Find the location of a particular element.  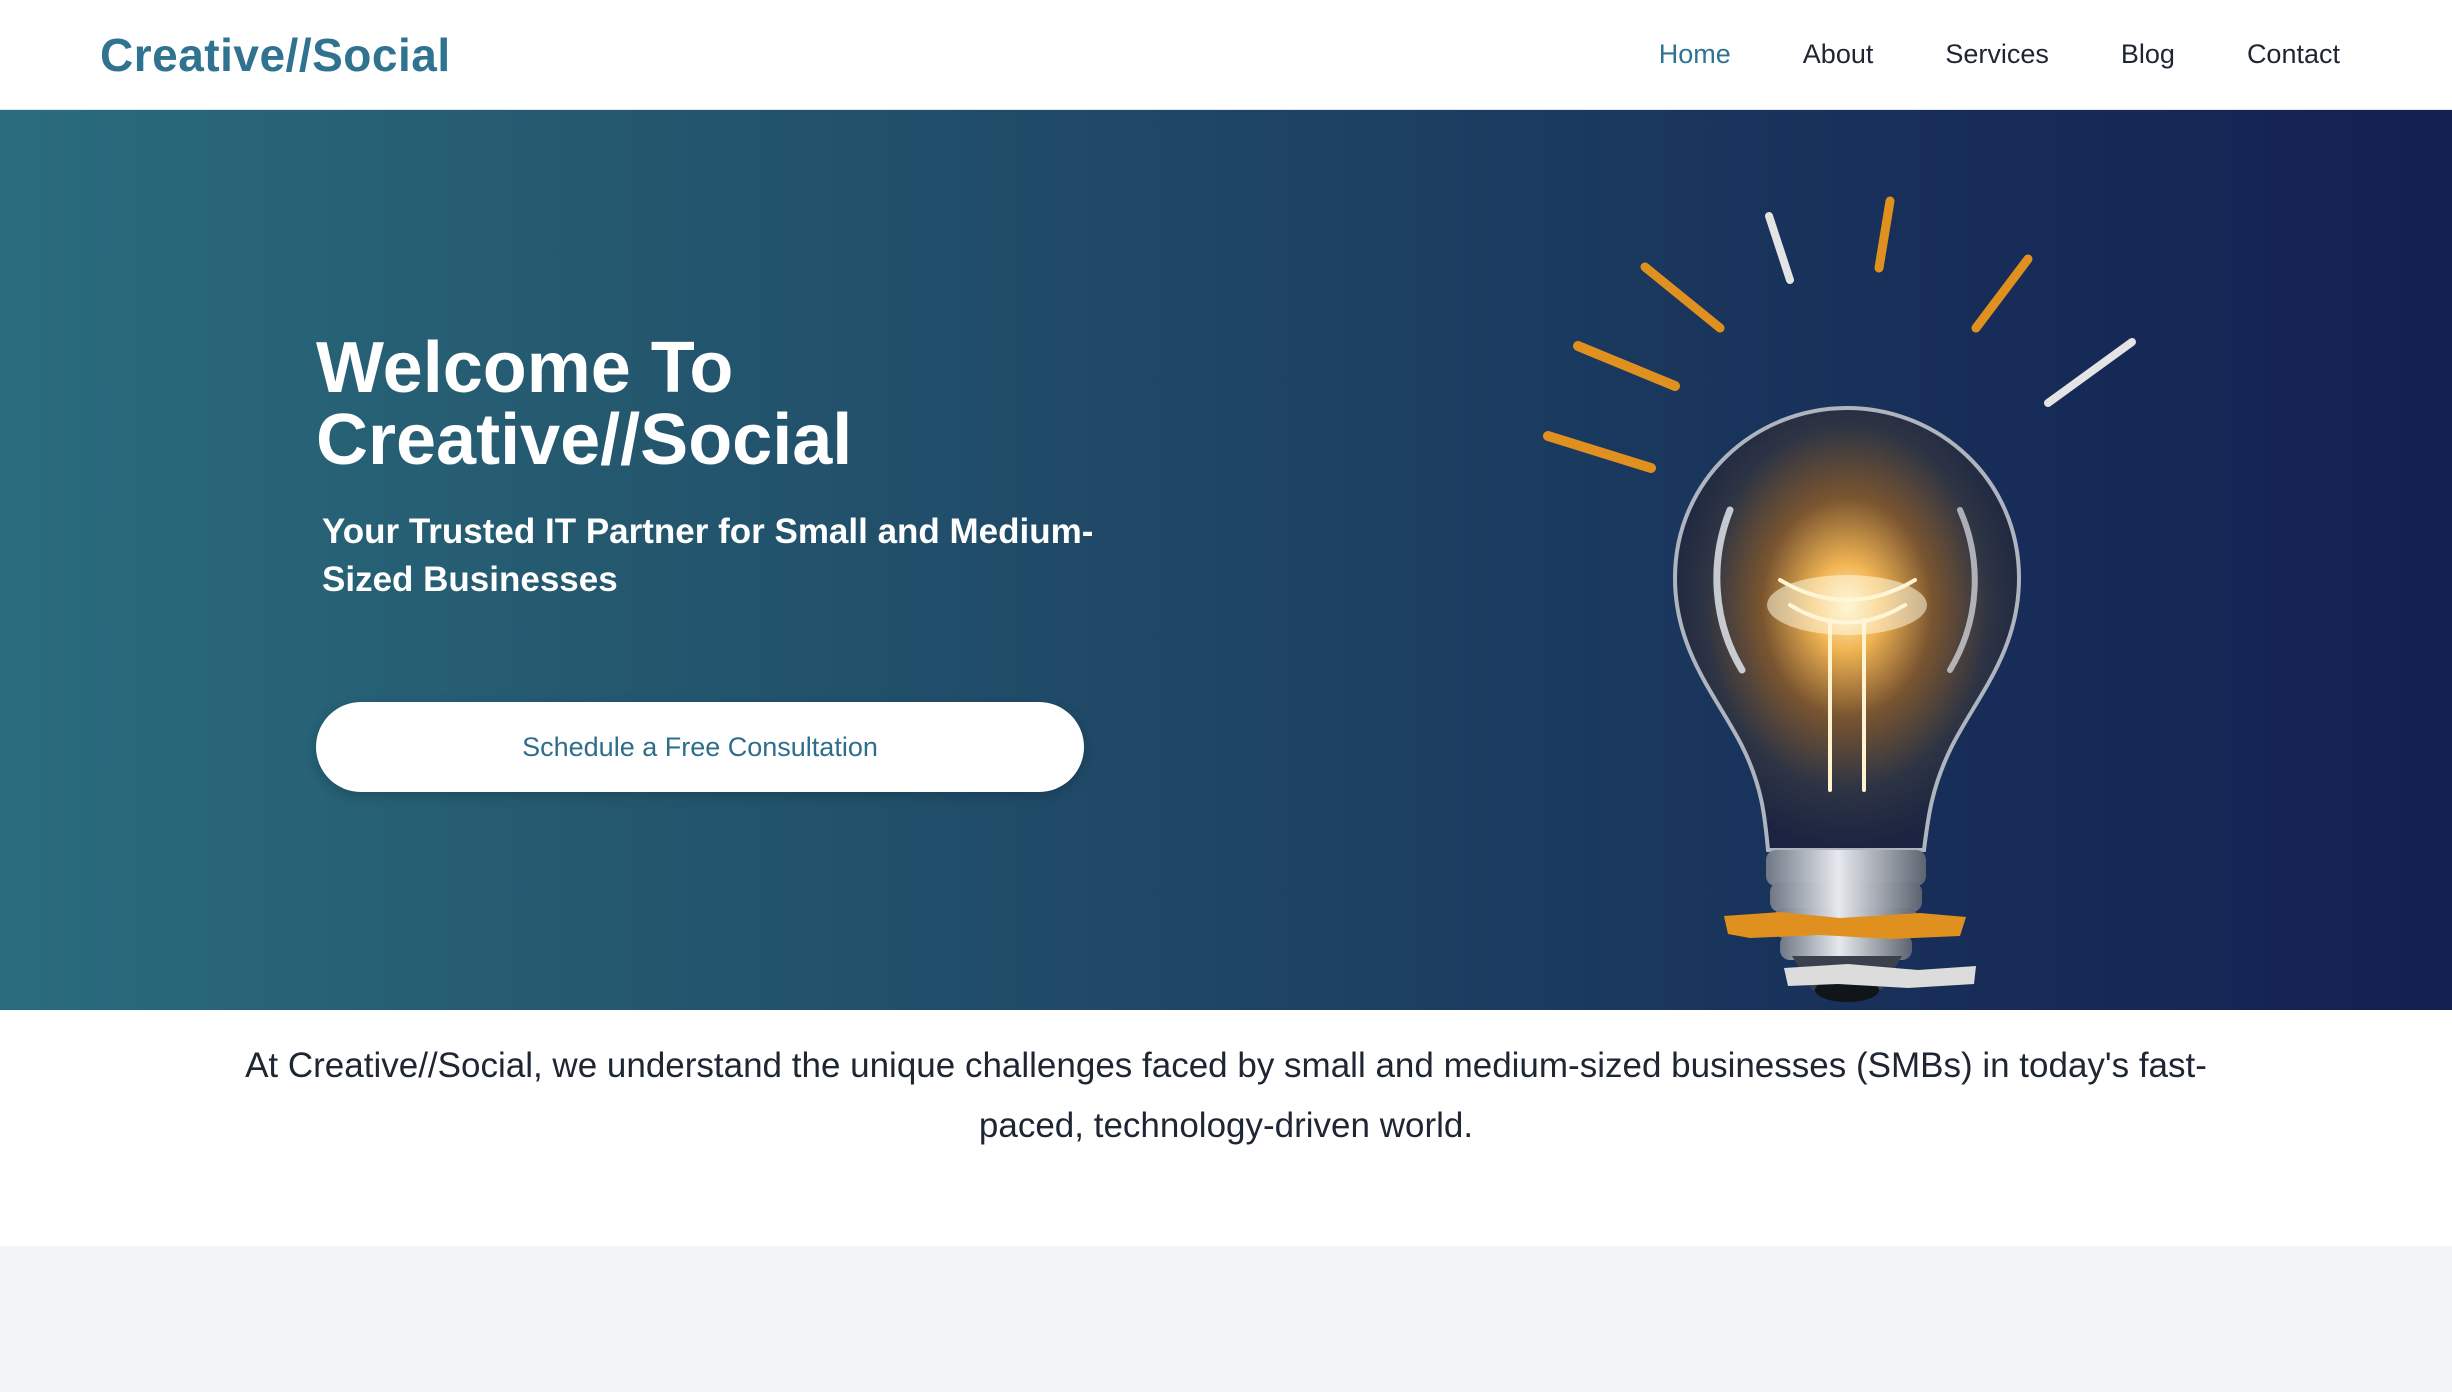

nav-blog: Blog is located at coordinates (2148, 54).